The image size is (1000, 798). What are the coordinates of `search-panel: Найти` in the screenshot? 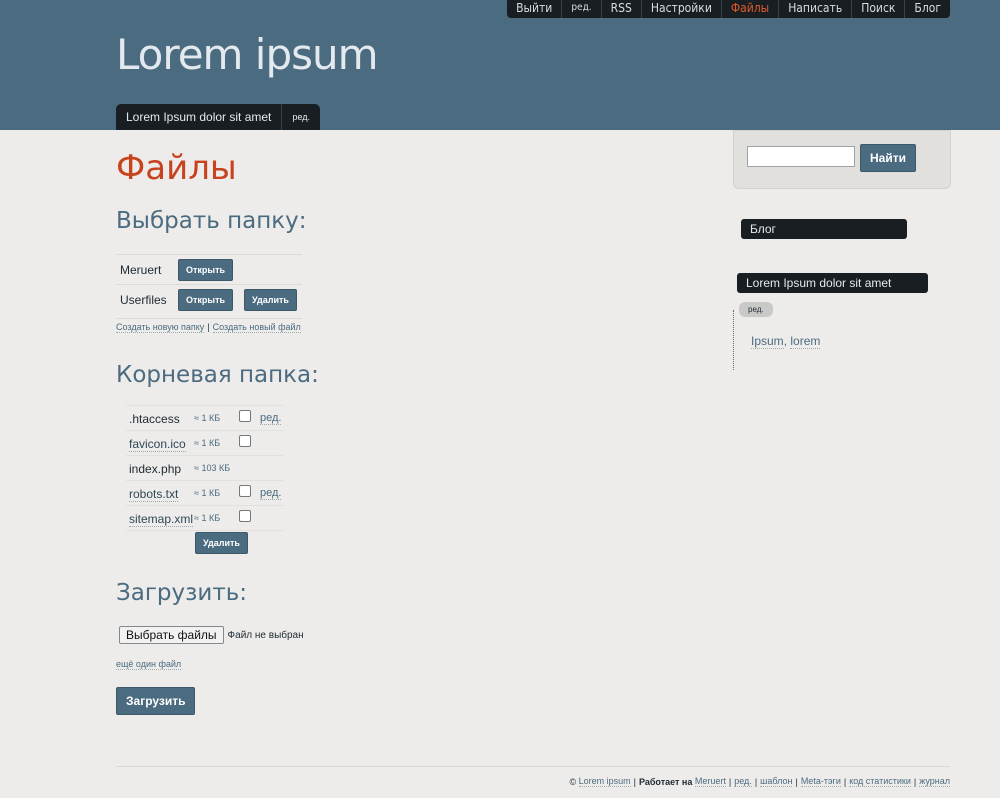 It's located at (842, 159).